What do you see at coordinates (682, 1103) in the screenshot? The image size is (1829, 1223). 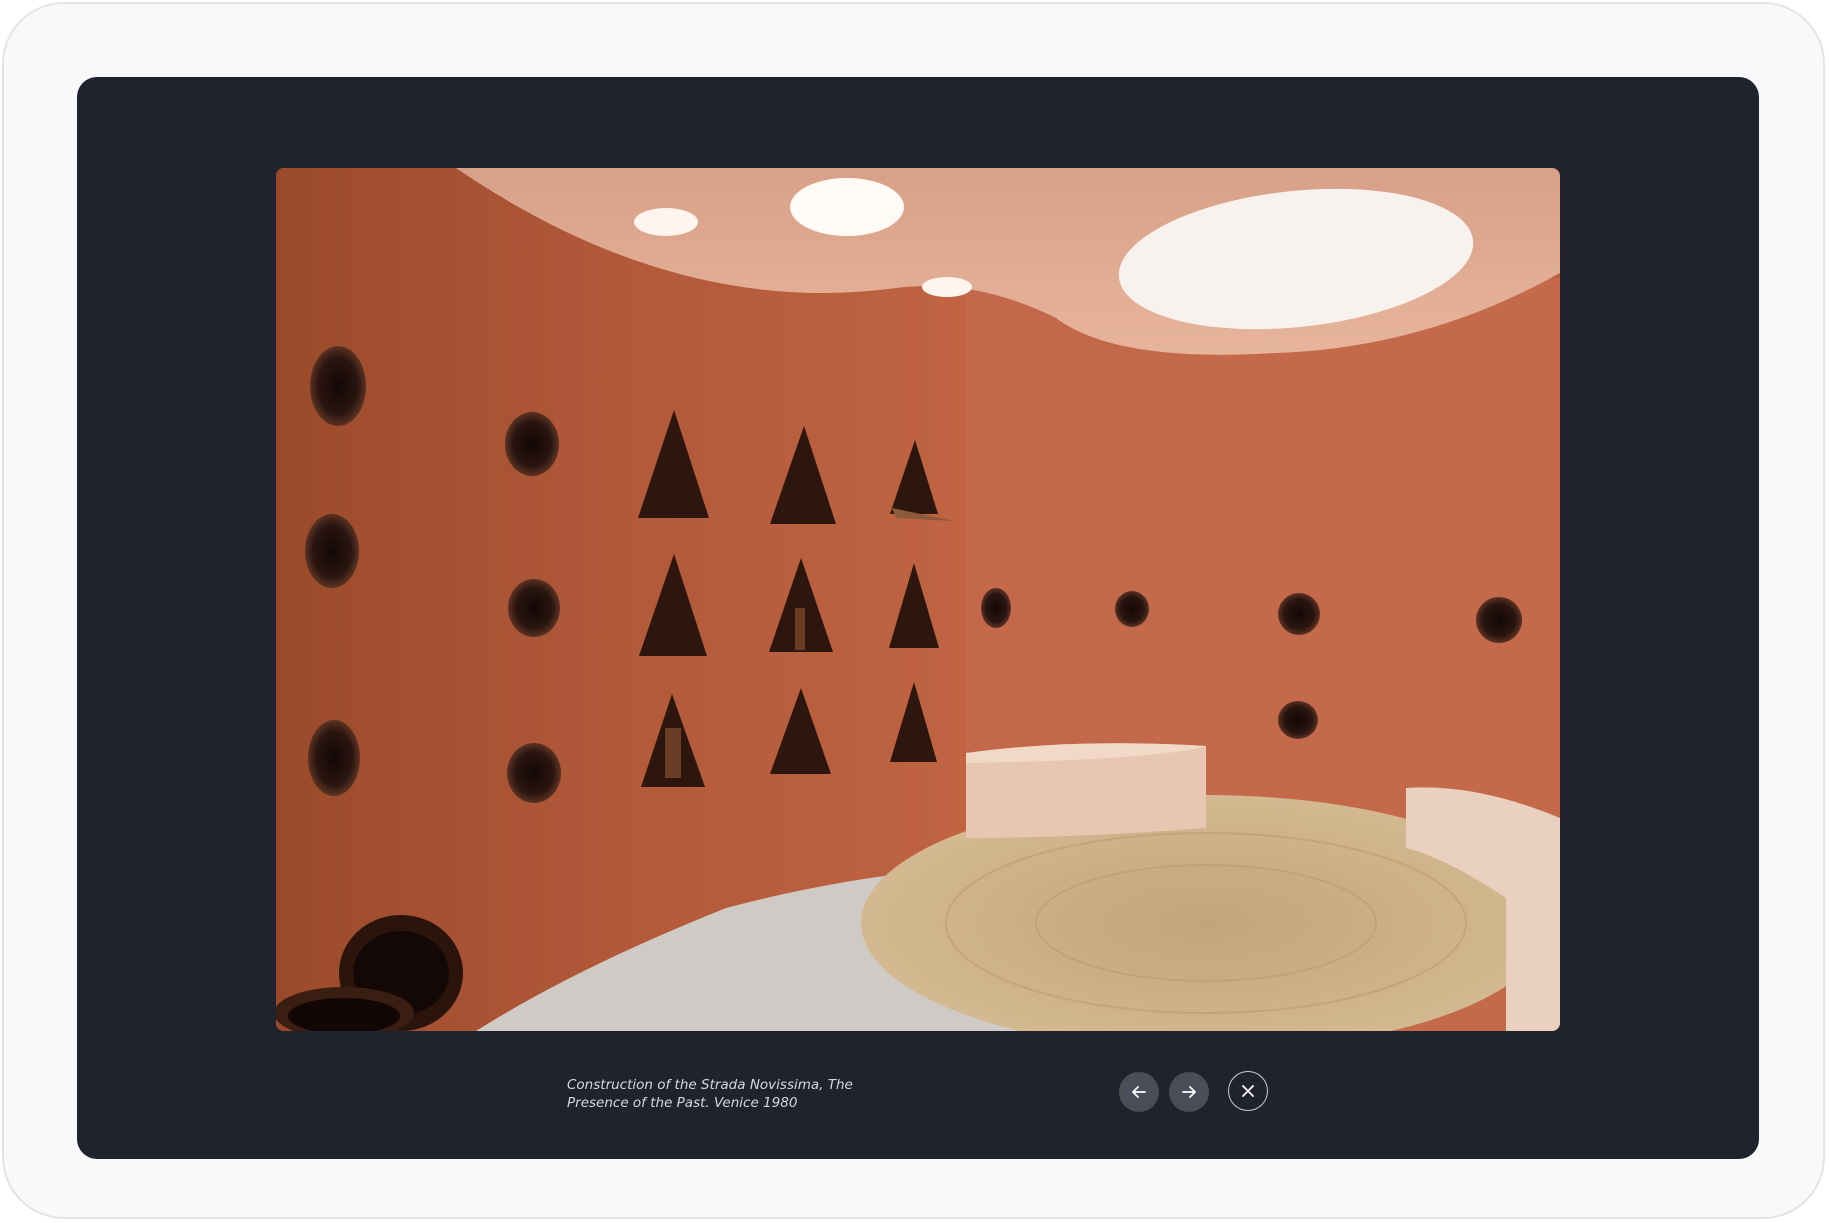 I see `caption-line-2: Presence of the Past. Venice 1980` at bounding box center [682, 1103].